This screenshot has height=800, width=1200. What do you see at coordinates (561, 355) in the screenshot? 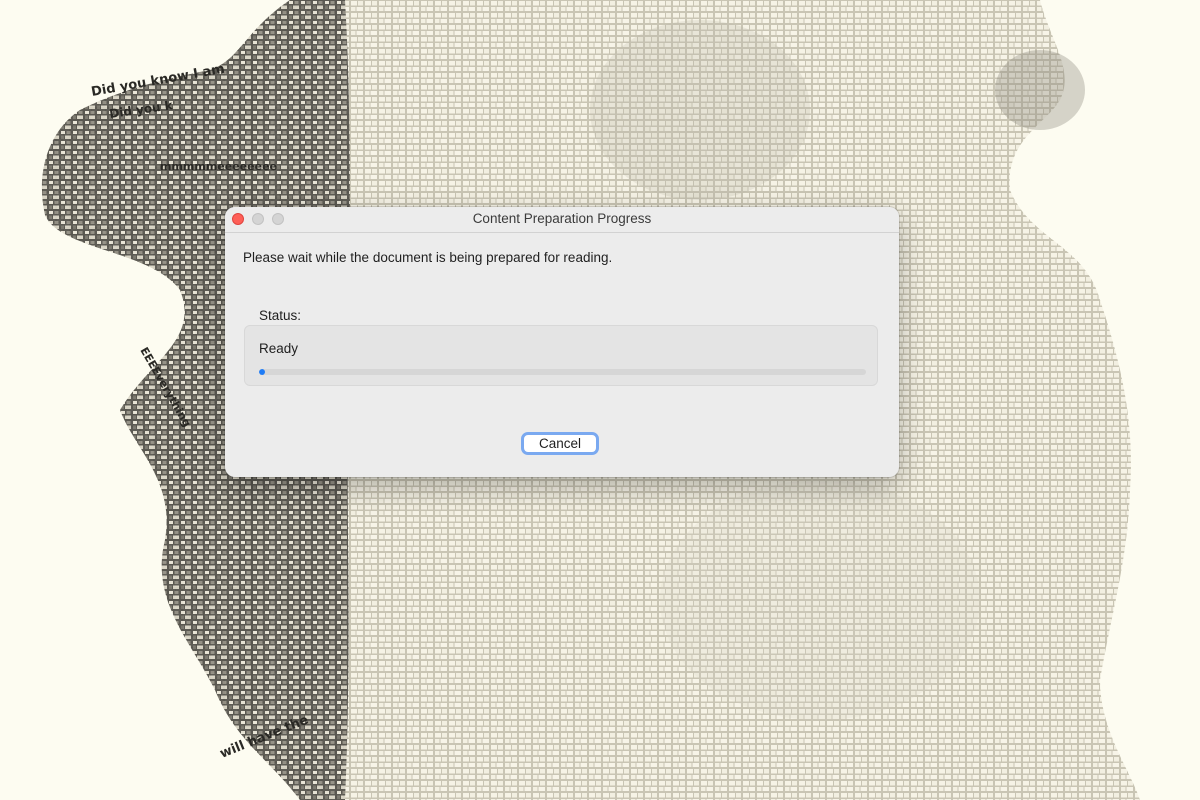
I see `status-panel: Ready` at bounding box center [561, 355].